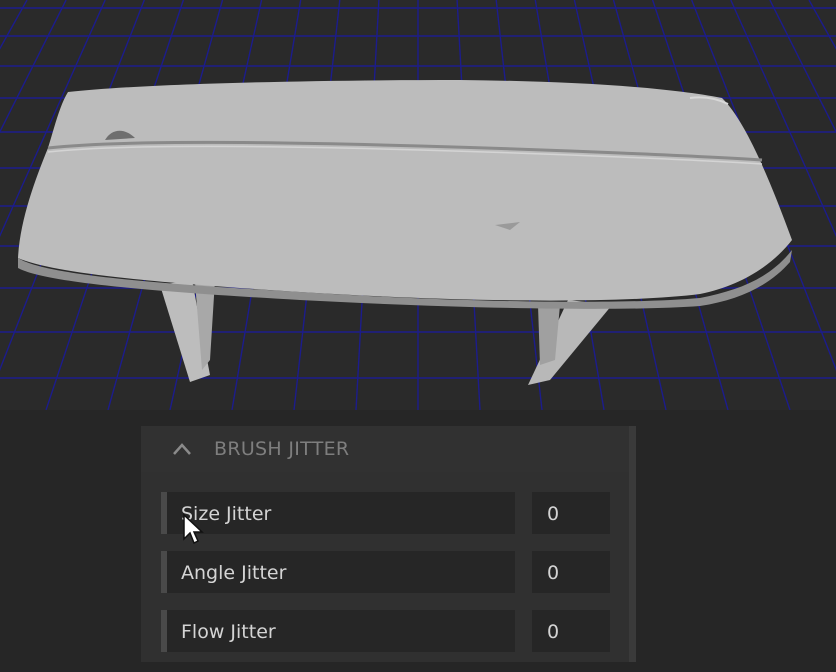  What do you see at coordinates (234, 573) in the screenshot?
I see `angle-jitter-label: Angle Jitter` at bounding box center [234, 573].